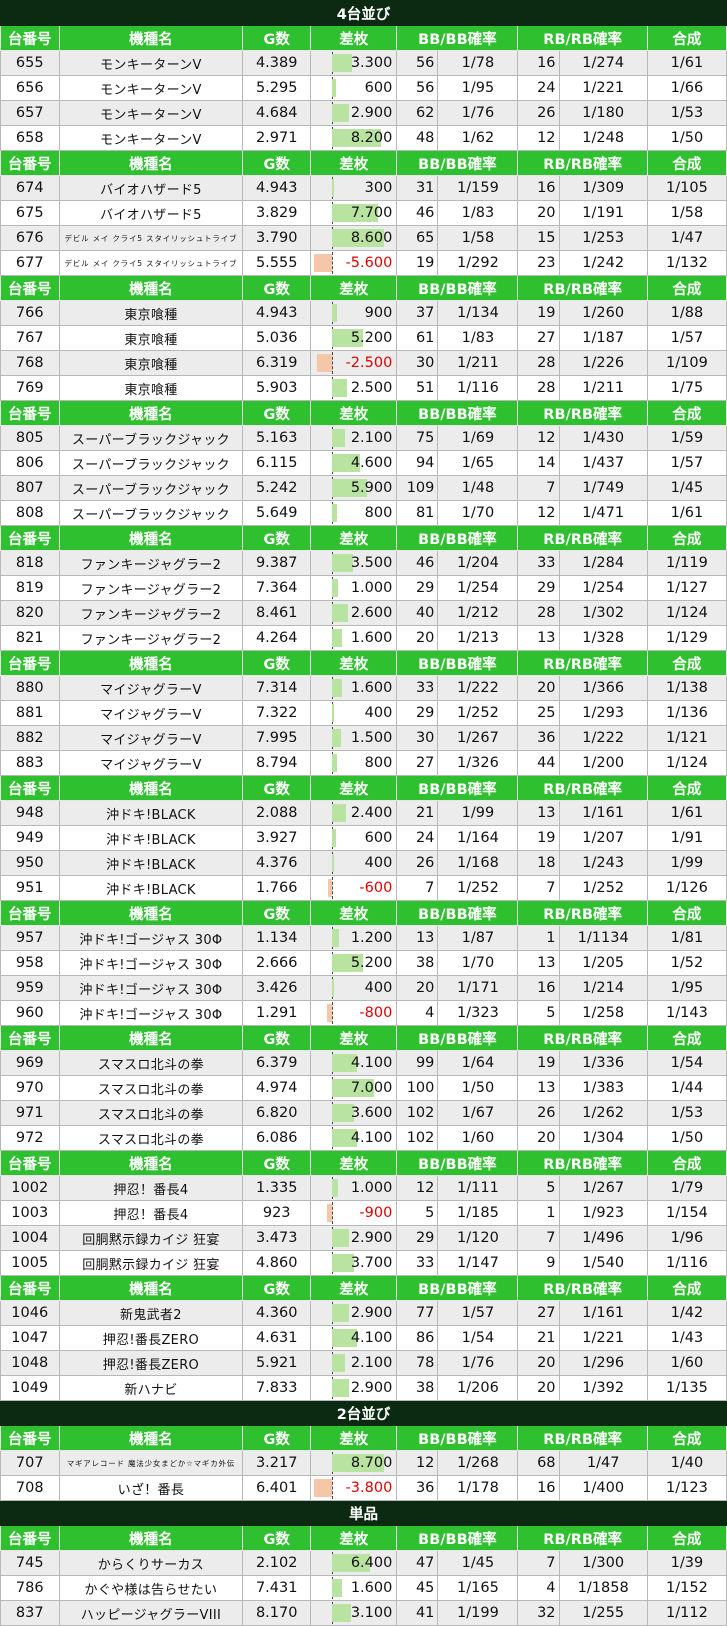 The height and width of the screenshot is (1626, 727). I want to click on diff-value: 2.600, so click(371, 613).